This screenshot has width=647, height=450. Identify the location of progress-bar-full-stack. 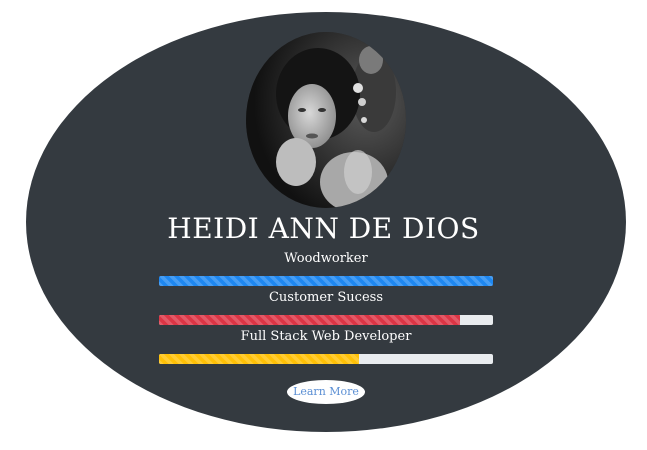
(326, 359).